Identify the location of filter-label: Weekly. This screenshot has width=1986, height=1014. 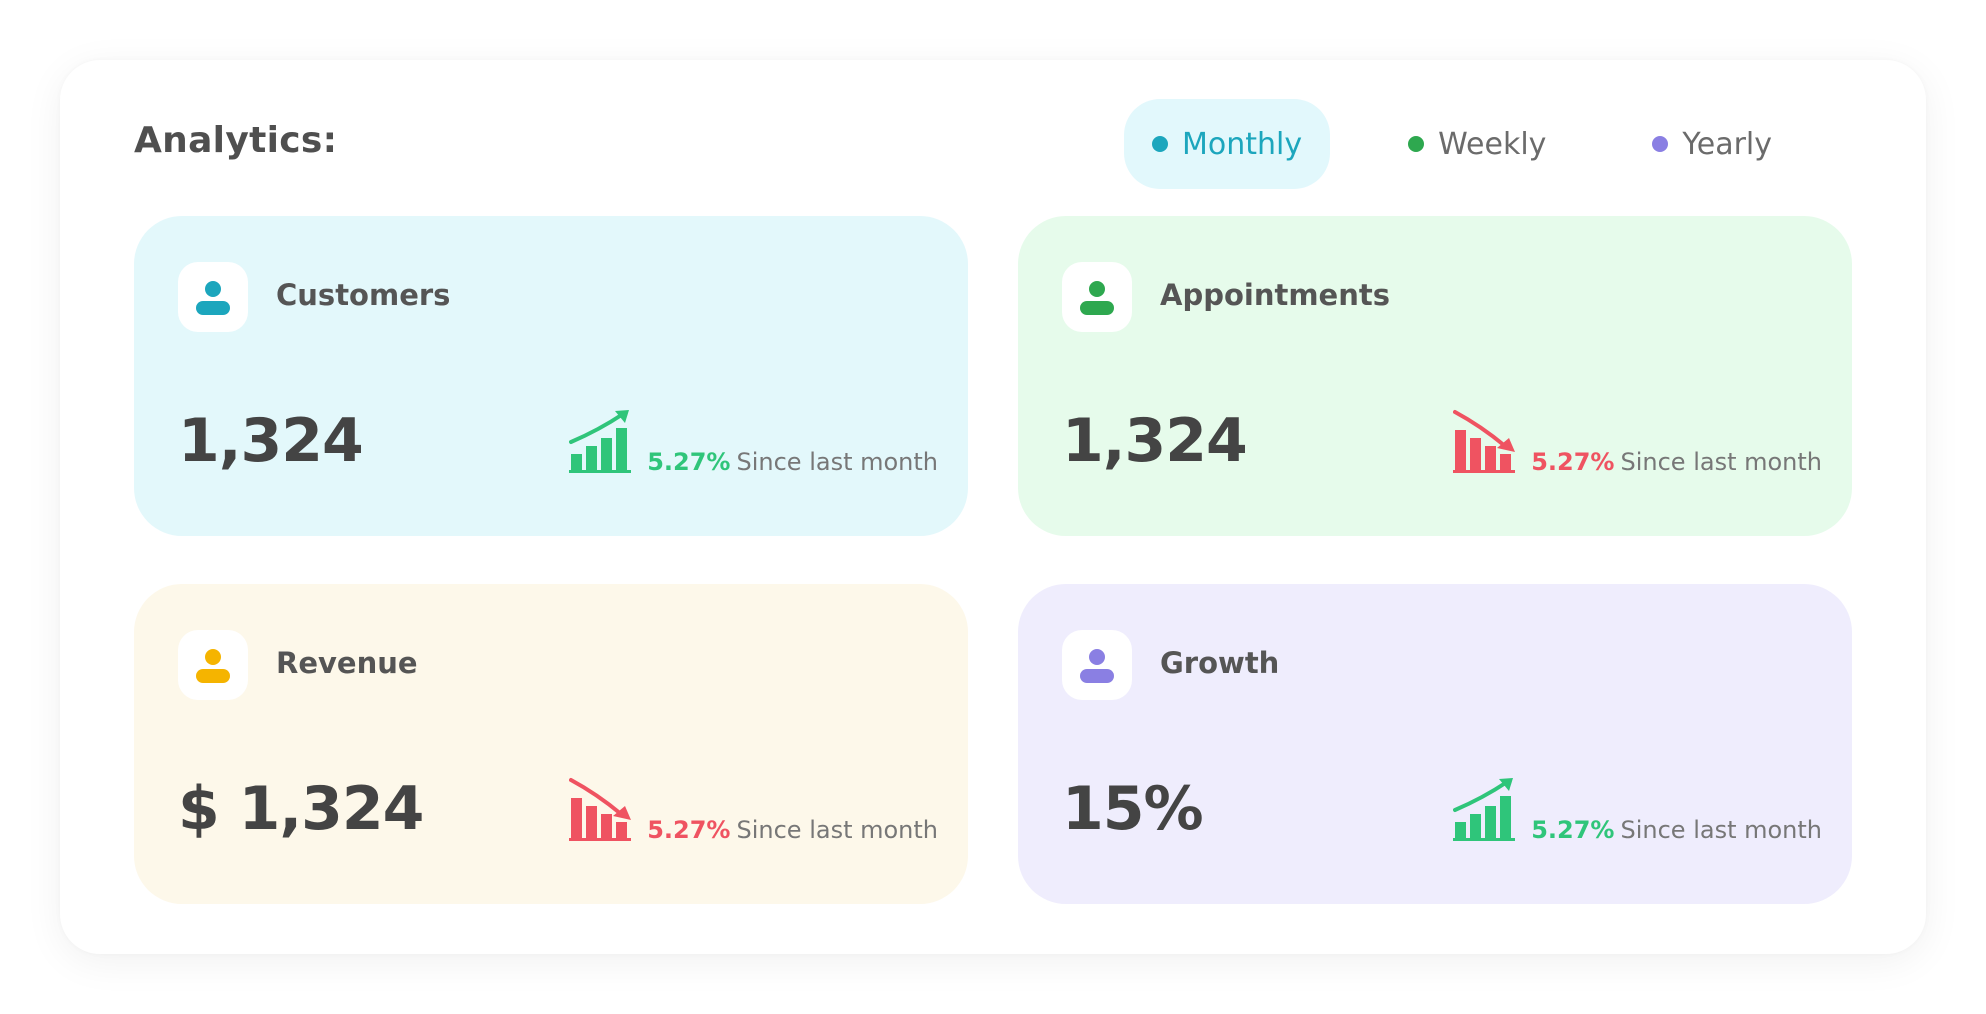
(1492, 144).